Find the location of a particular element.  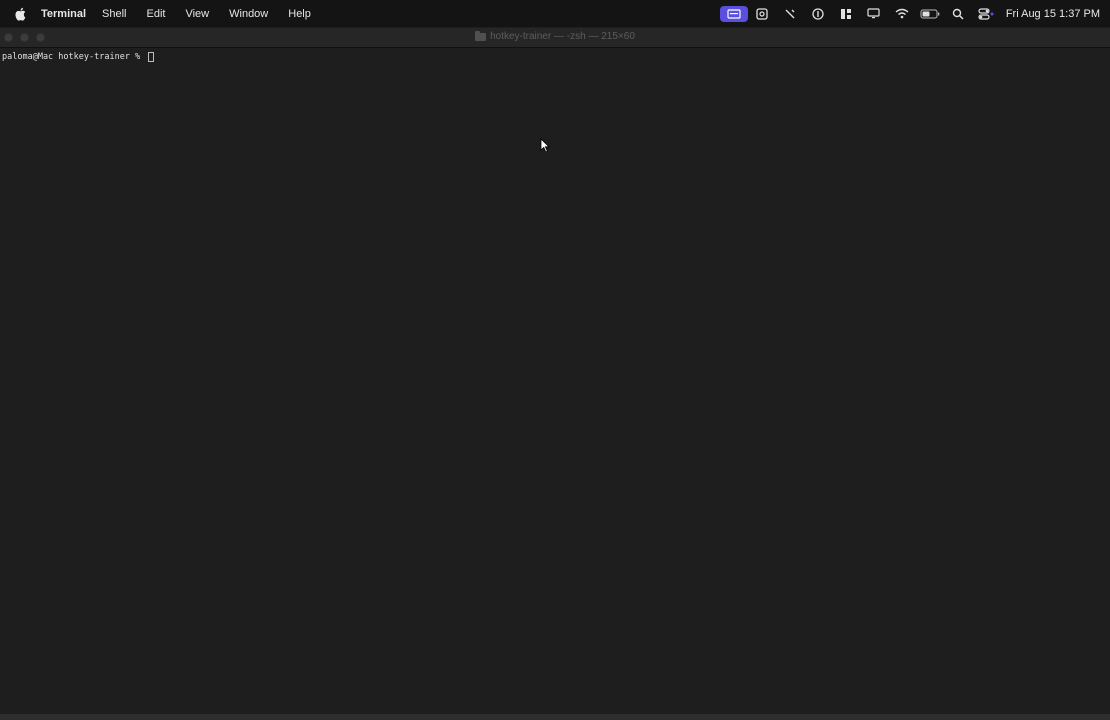

menu-window: Window is located at coordinates (248, 14).